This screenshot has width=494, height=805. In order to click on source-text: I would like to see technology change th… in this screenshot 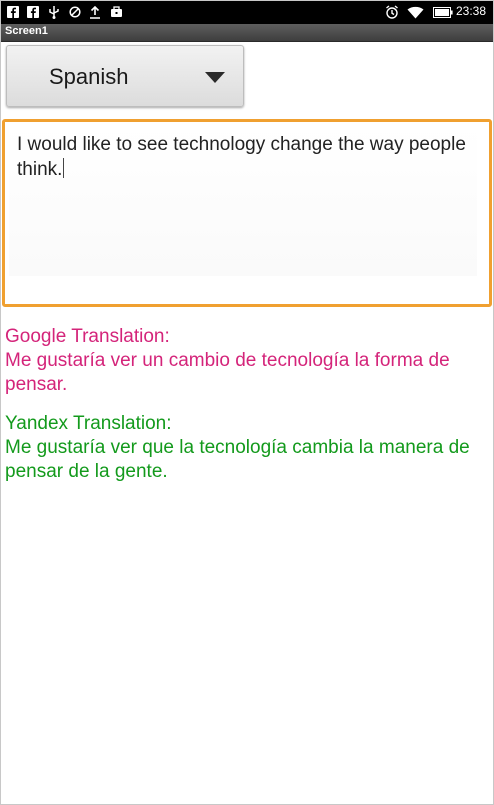, I will do `click(241, 157)`.